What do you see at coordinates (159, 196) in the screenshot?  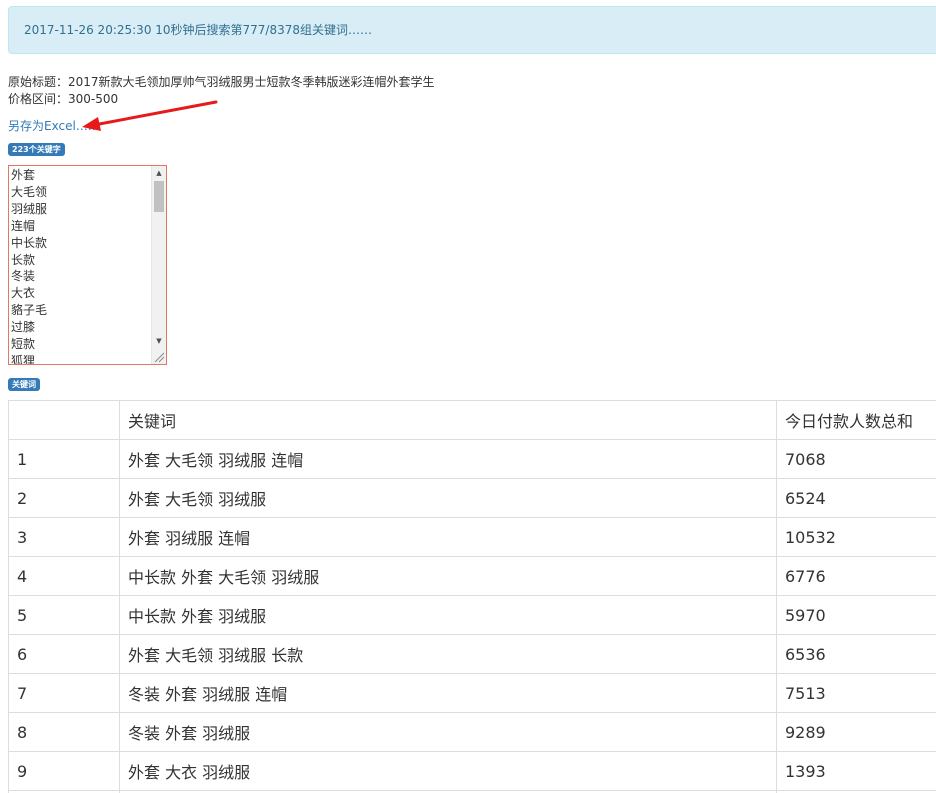 I see `scroll-thumb` at bounding box center [159, 196].